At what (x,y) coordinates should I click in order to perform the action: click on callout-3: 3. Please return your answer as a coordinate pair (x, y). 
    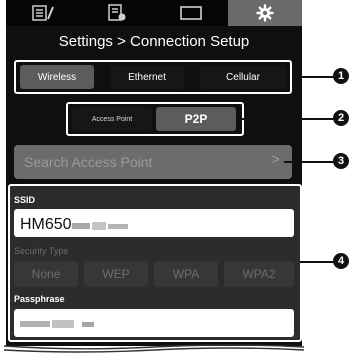
    Looking at the image, I should click on (341, 161).